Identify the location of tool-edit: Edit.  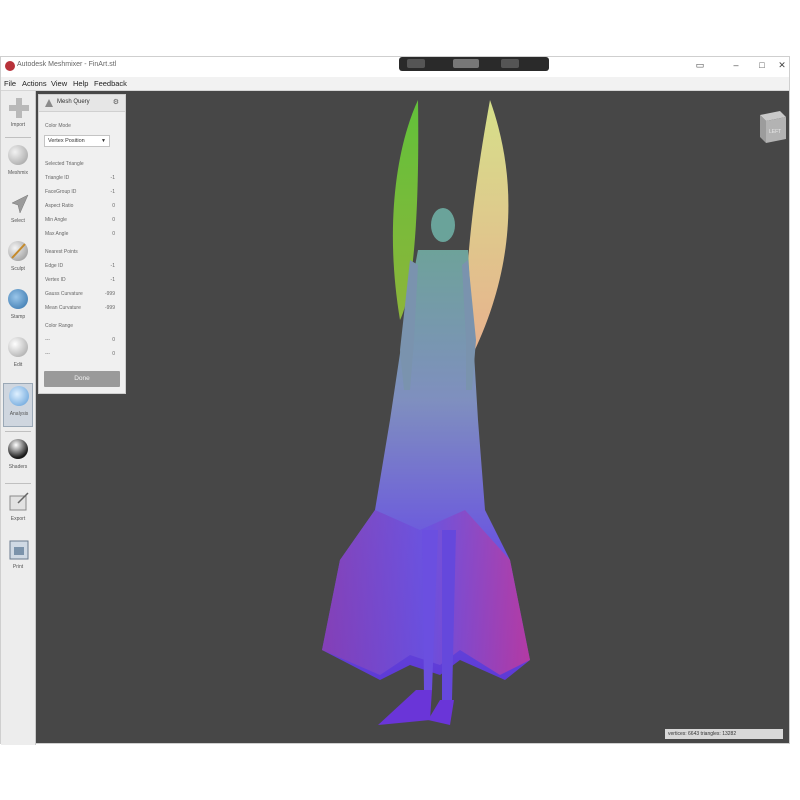
(18, 357).